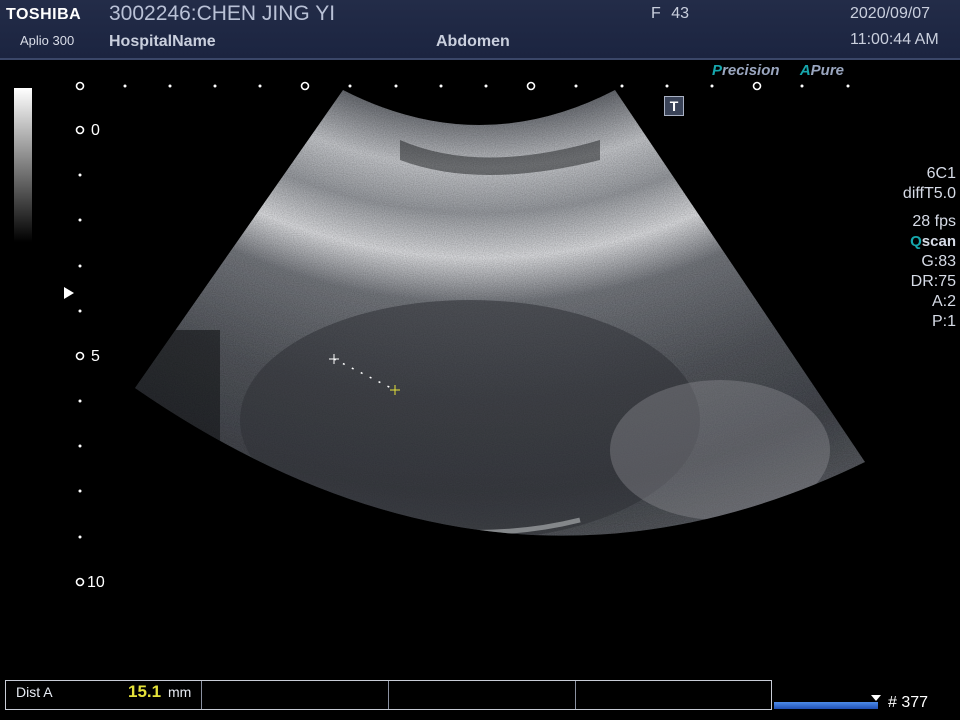 The width and height of the screenshot is (960, 720). I want to click on cine-progress-bar, so click(826, 705).